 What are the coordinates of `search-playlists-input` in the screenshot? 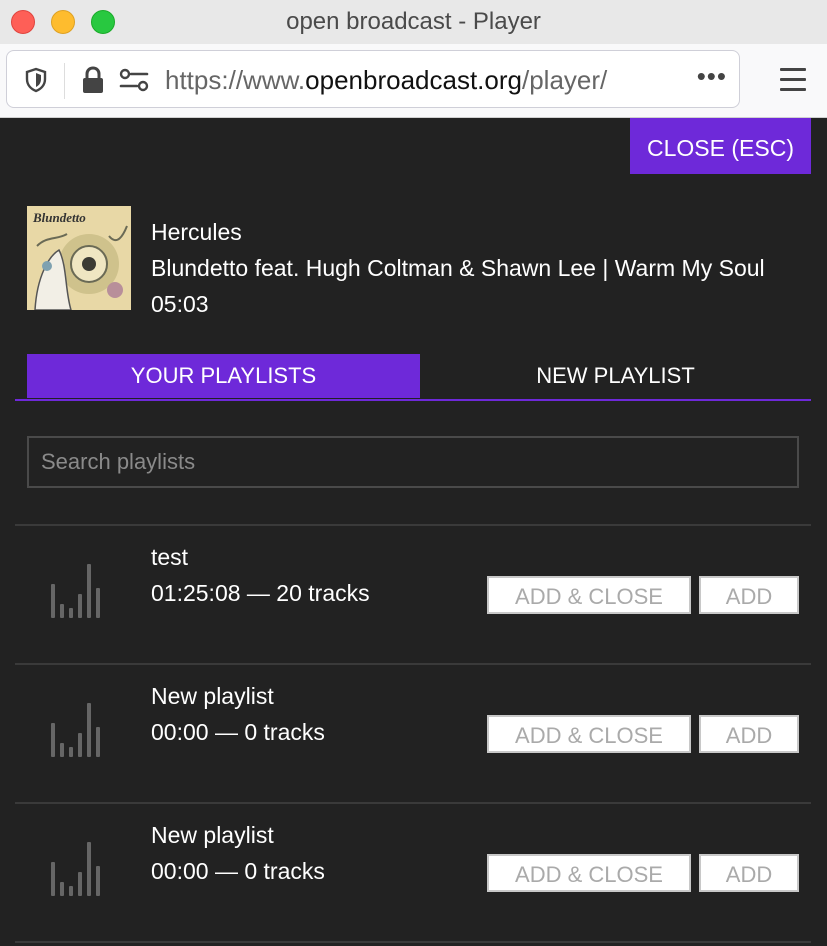 It's located at (413, 462).